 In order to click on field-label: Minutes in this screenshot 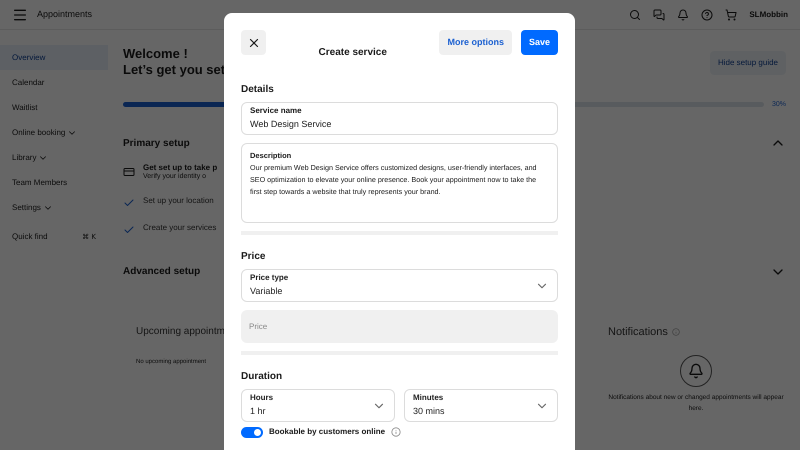, I will do `click(428, 398)`.